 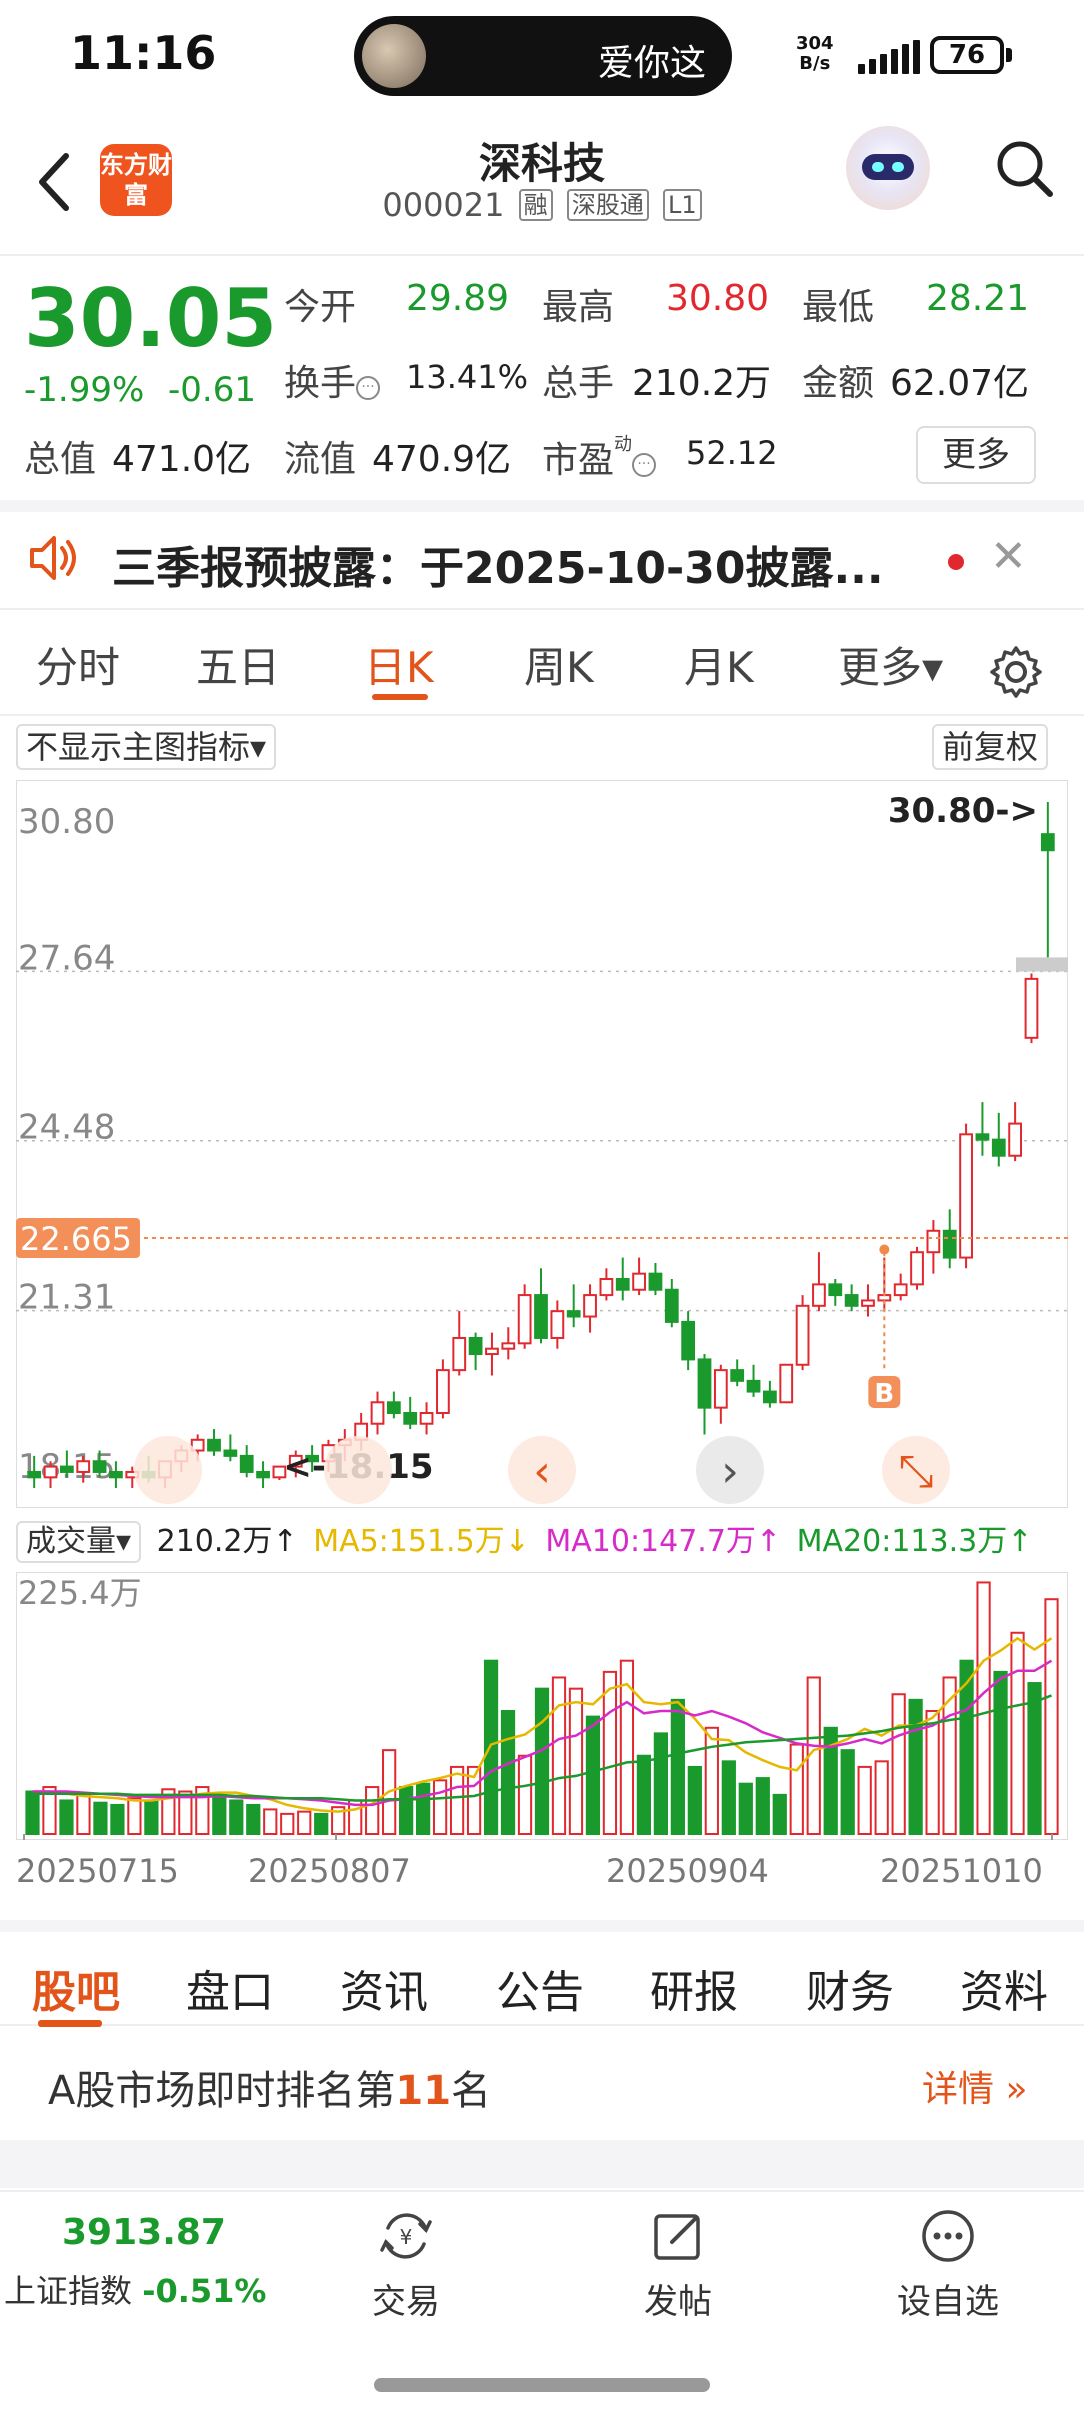 I want to click on announcement-bar: 三季报预披露：于2025-10-30披露... ✕, so click(x=542, y=559).